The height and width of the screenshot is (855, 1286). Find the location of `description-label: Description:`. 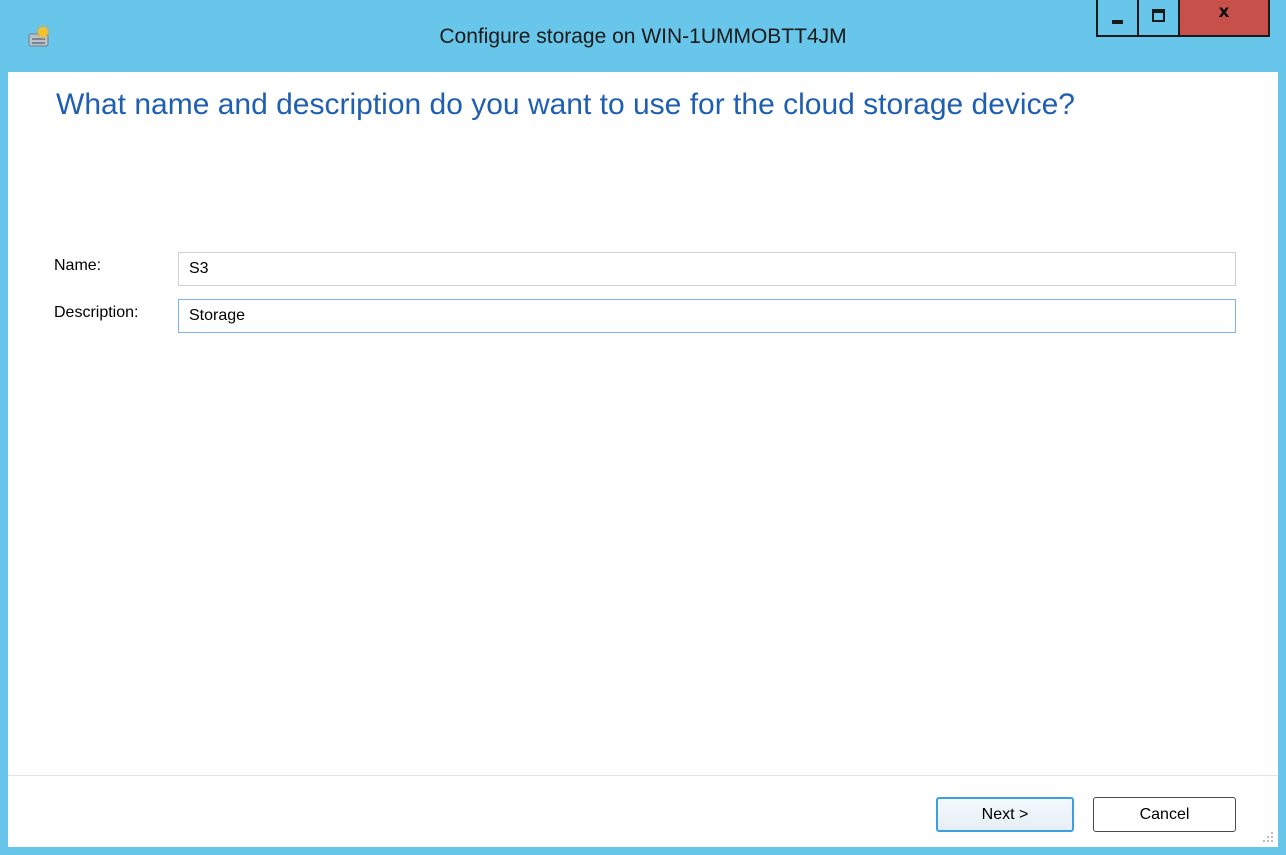

description-label: Description: is located at coordinates (96, 312).